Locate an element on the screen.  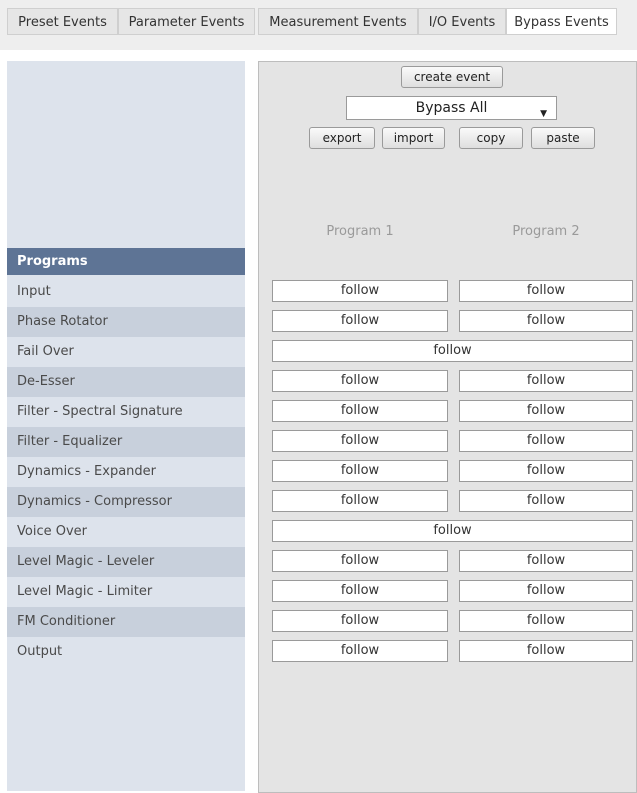
row-label-dynamics-compressor: Dynamics - Compressor is located at coordinates (126, 502).